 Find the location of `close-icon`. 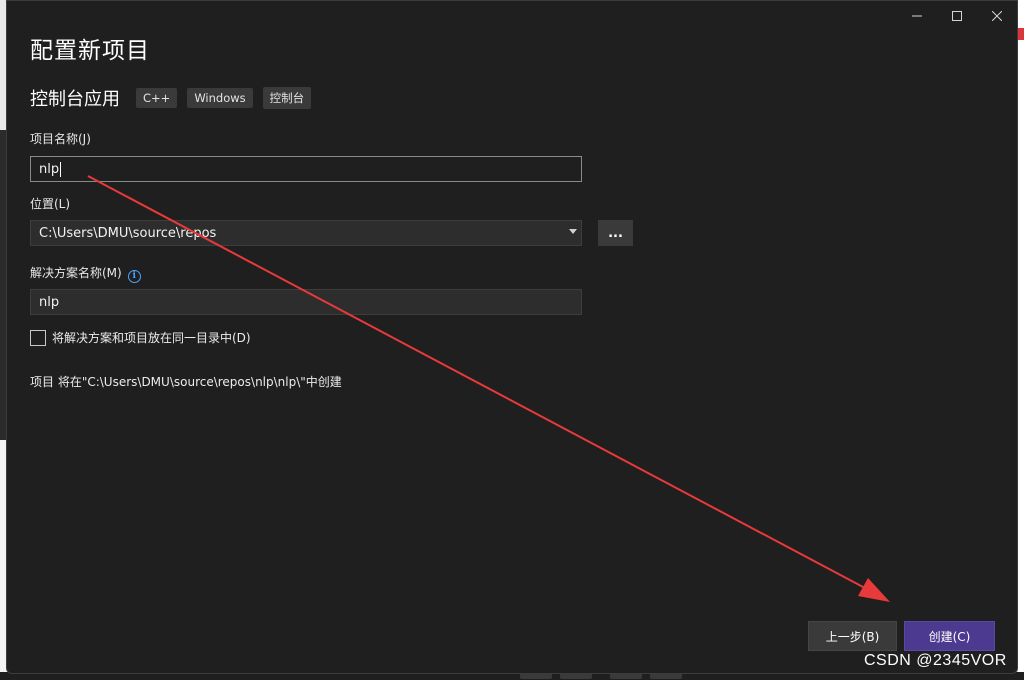

close-icon is located at coordinates (997, 16).